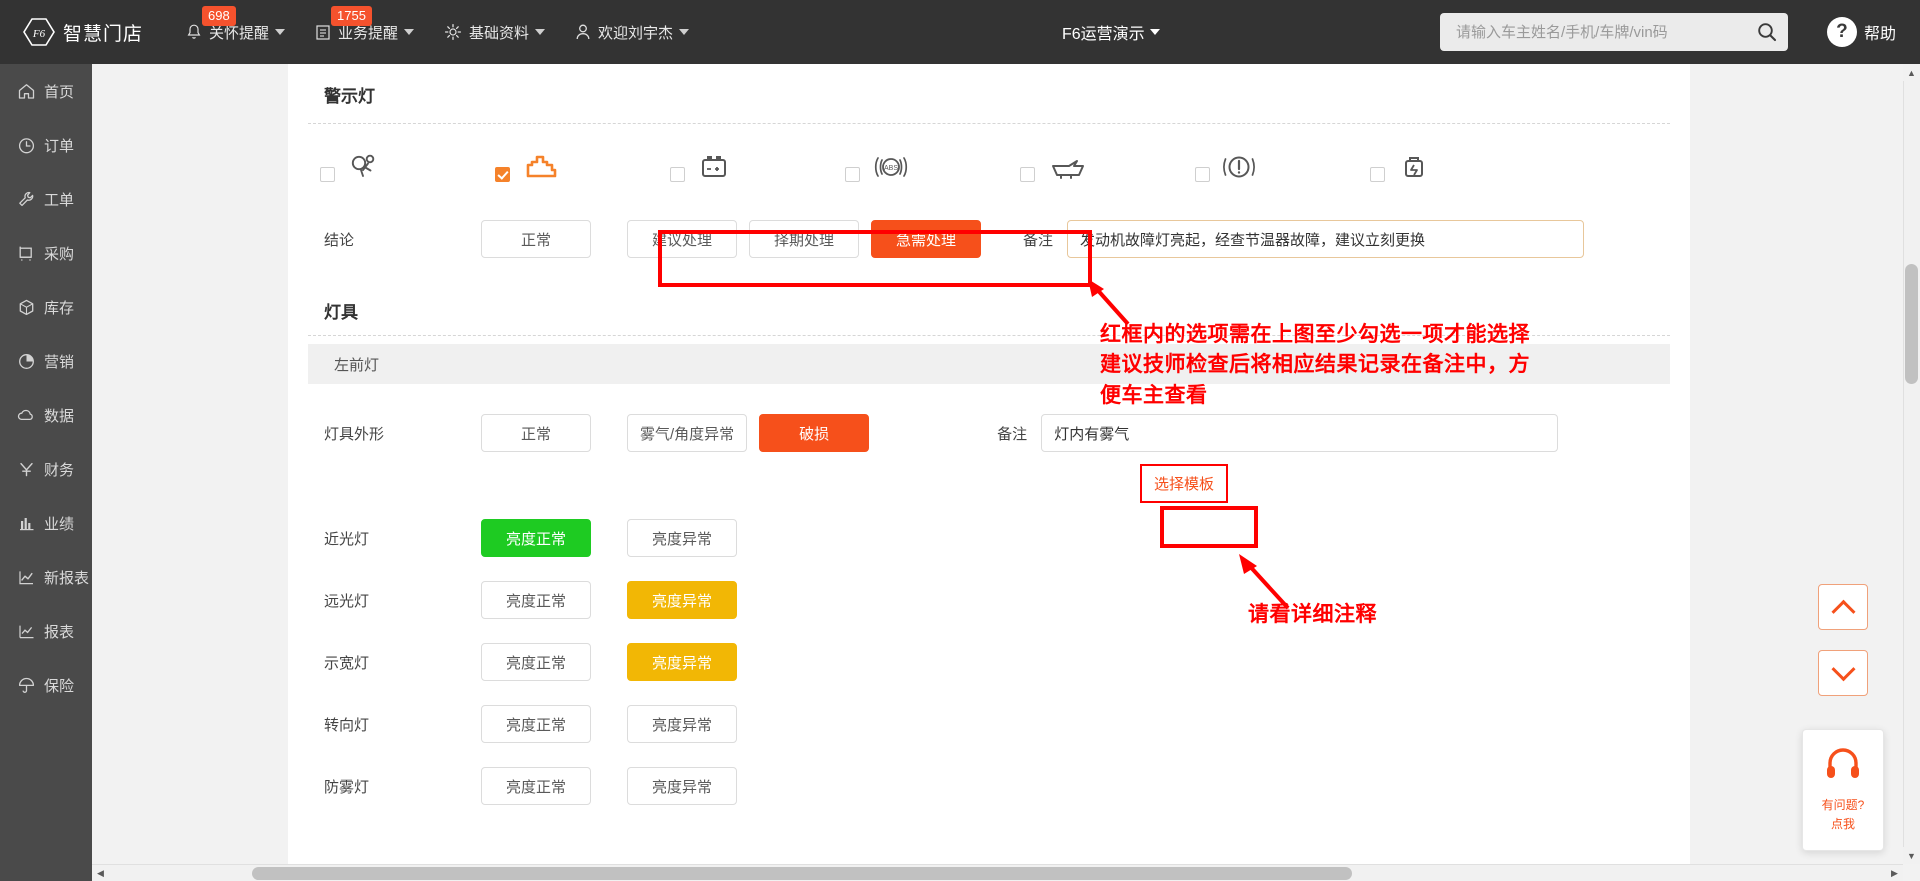  Describe the element at coordinates (1879, 34) in the screenshot. I see `help-label: 帮助` at that location.